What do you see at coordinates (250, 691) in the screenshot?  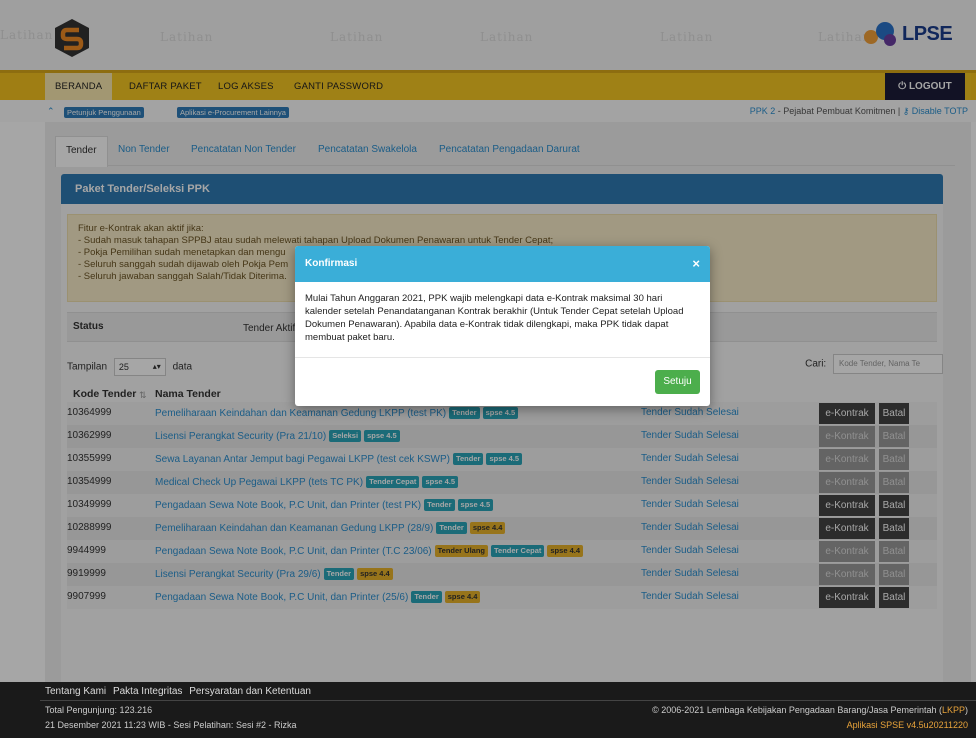 I see `footer-link-persyaratan: Persyaratan dan Ketentuan` at bounding box center [250, 691].